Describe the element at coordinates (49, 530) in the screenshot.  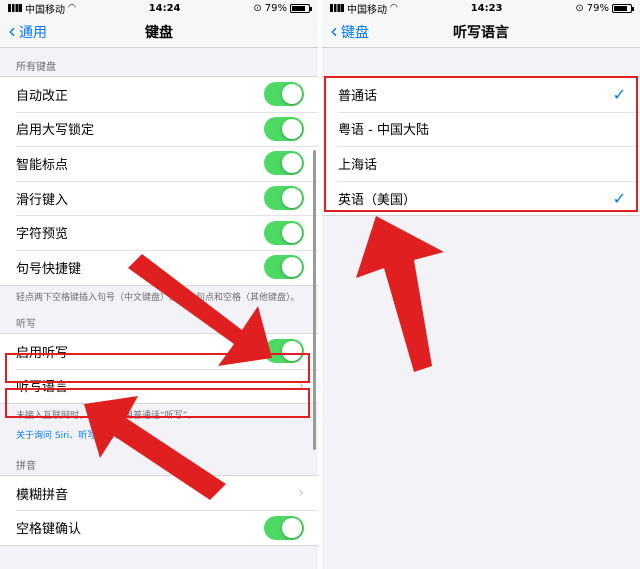
I see `row-label: 空格键确认` at that location.